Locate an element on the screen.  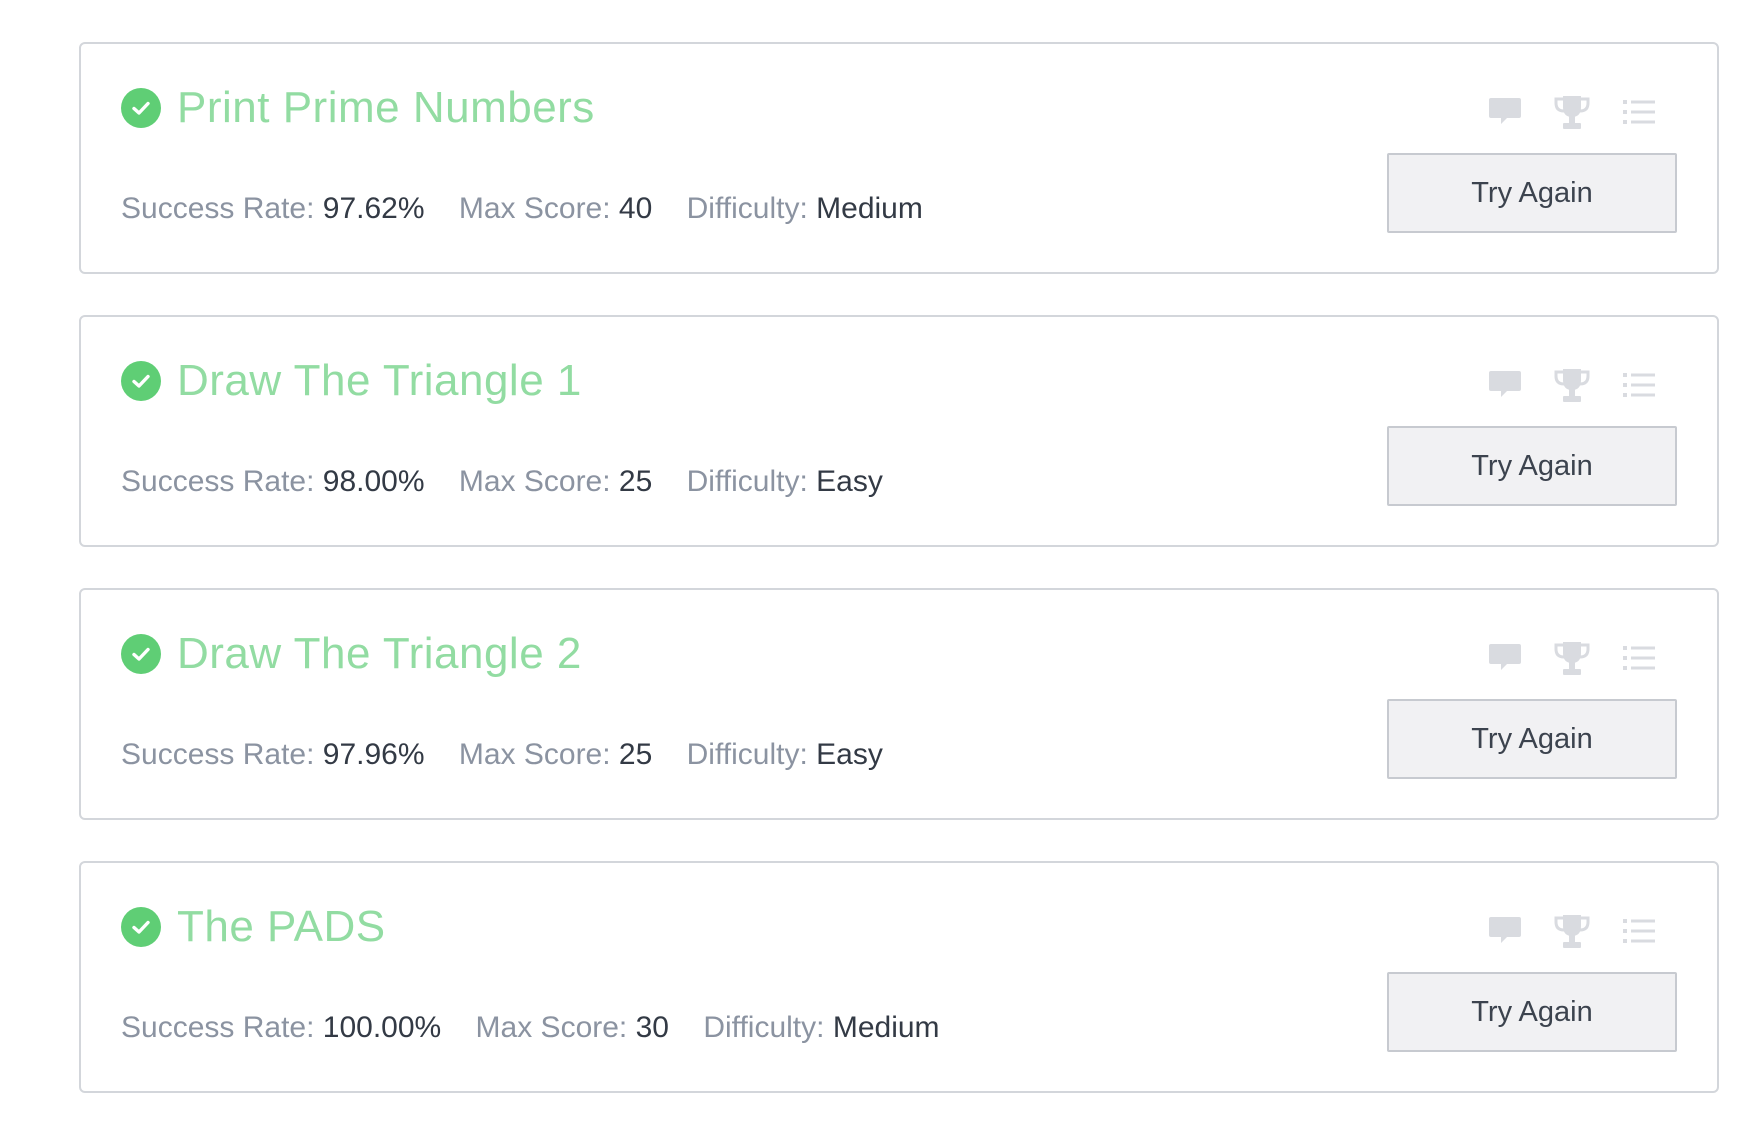
challenge-title: The PADS is located at coordinates (281, 927).